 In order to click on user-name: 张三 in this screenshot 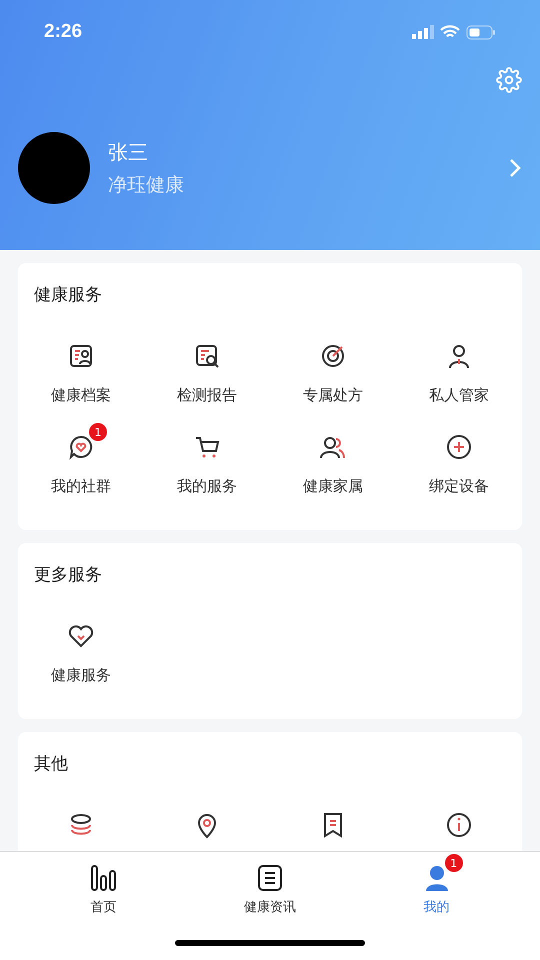, I will do `click(128, 152)`.